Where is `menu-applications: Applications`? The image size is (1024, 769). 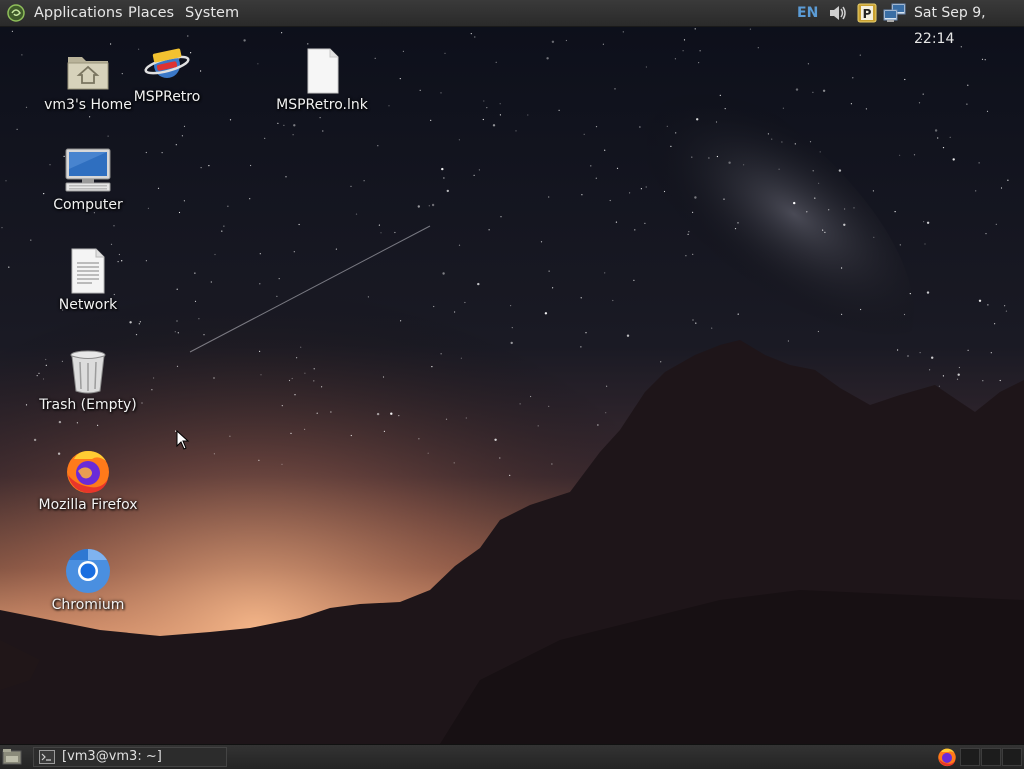 menu-applications: Applications is located at coordinates (78, 13).